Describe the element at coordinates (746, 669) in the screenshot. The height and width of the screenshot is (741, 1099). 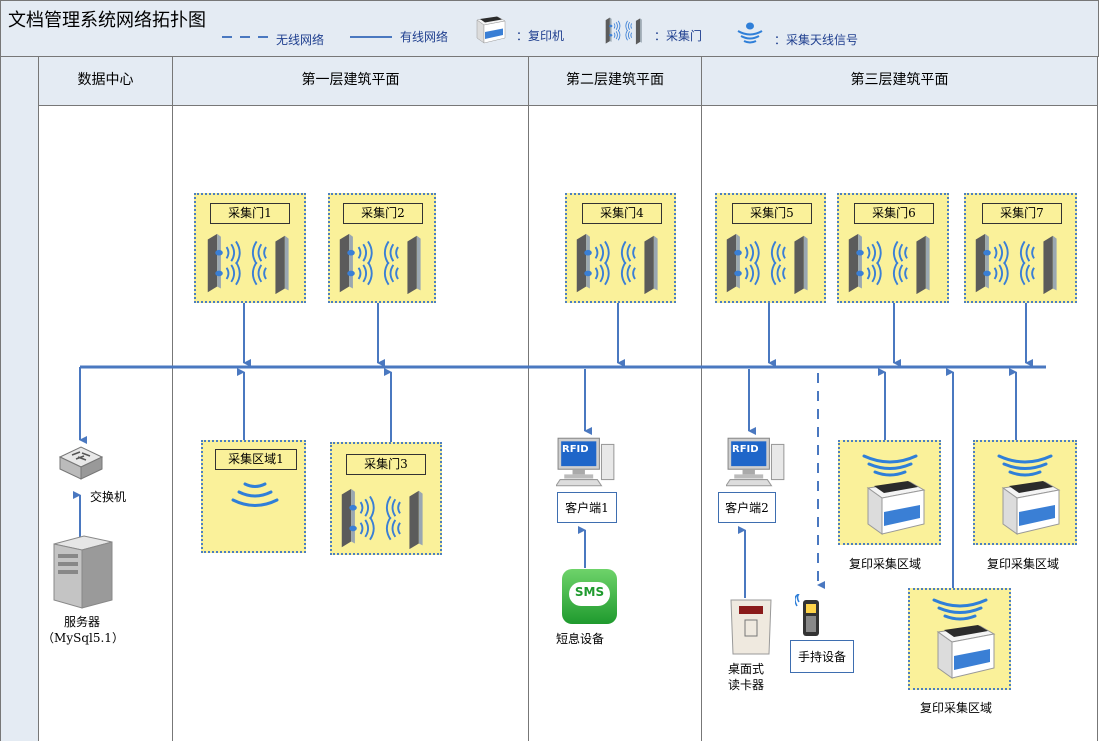
I see `desk-reader-label-1: 桌面式` at that location.